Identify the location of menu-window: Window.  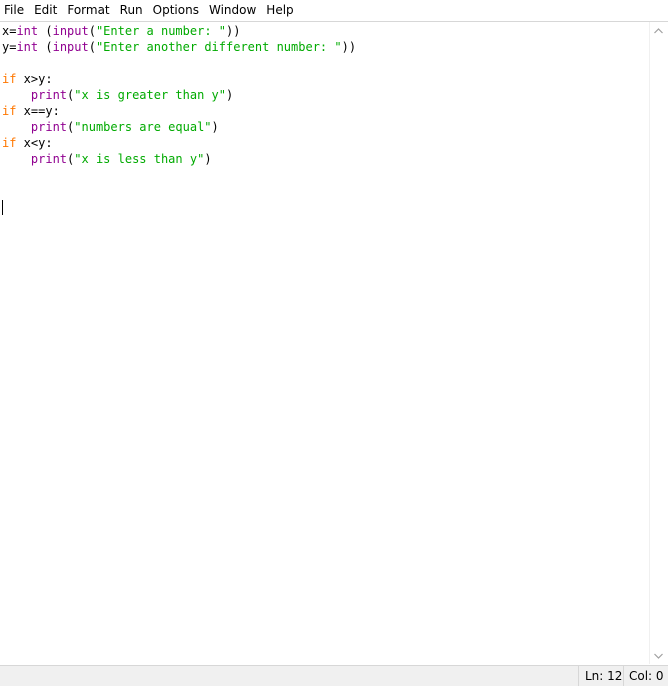
(232, 10).